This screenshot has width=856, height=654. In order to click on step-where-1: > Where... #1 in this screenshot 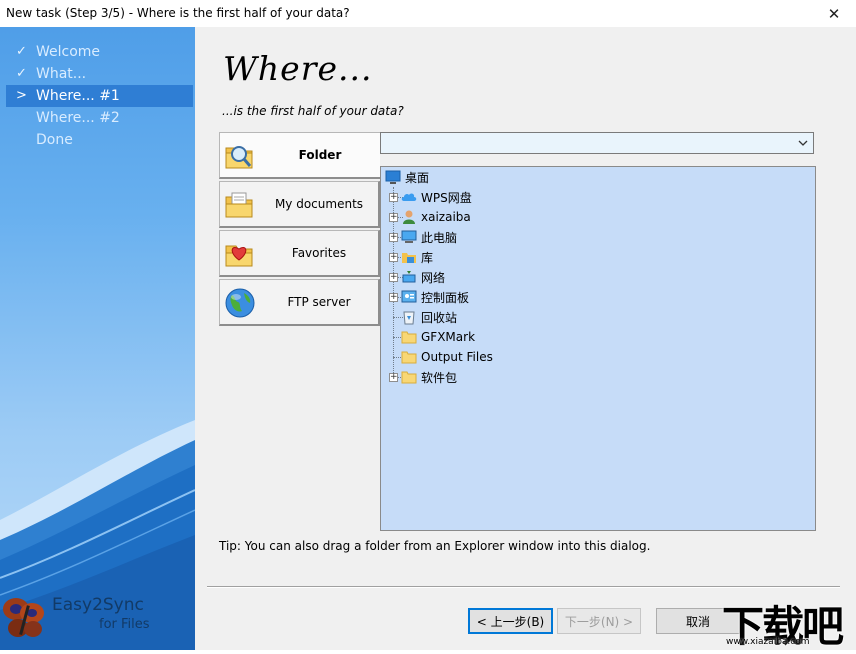, I will do `click(99, 96)`.